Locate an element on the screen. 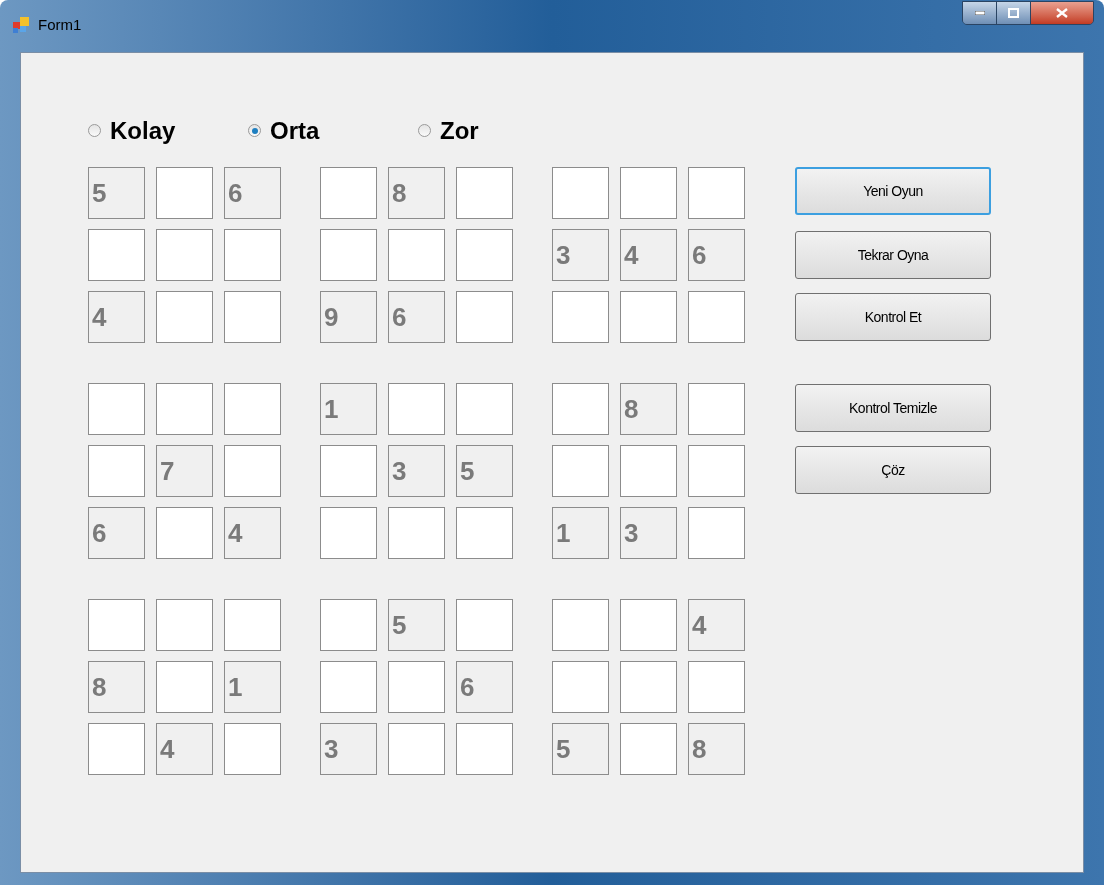 This screenshot has height=885, width=1104. action-button: Çöz is located at coordinates (893, 470).